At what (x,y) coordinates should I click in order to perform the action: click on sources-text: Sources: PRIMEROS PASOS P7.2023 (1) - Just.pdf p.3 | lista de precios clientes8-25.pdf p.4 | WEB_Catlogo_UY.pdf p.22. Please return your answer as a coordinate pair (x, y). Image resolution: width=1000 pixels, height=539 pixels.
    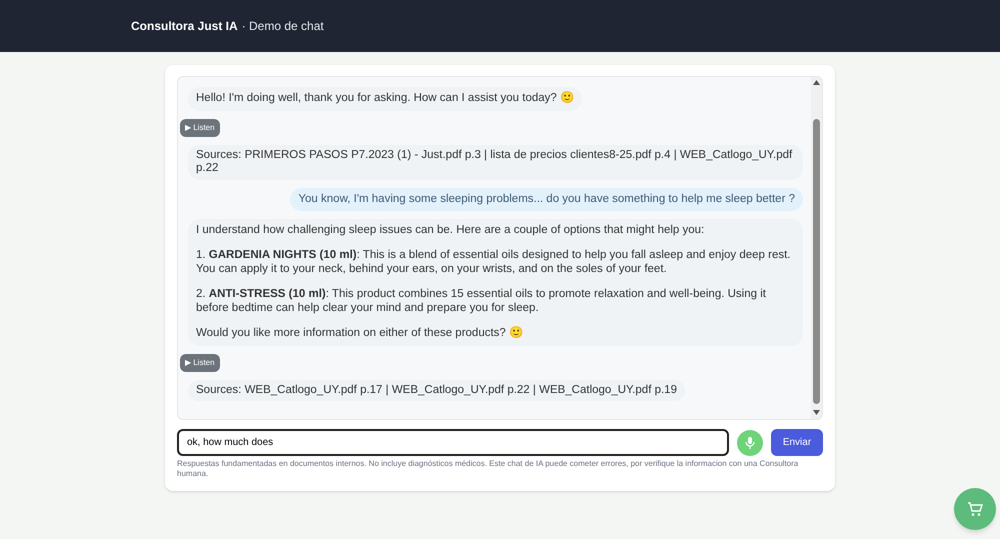
    Looking at the image, I should click on (495, 162).